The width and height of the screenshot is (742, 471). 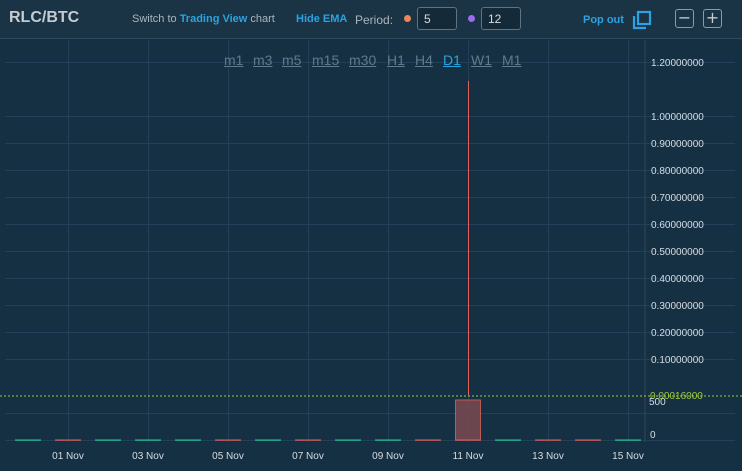 I want to click on timeframe-m1: m1, so click(x=233, y=60).